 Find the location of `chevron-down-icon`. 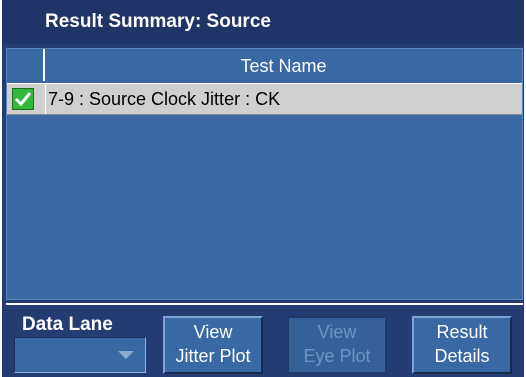

chevron-down-icon is located at coordinates (126, 355).